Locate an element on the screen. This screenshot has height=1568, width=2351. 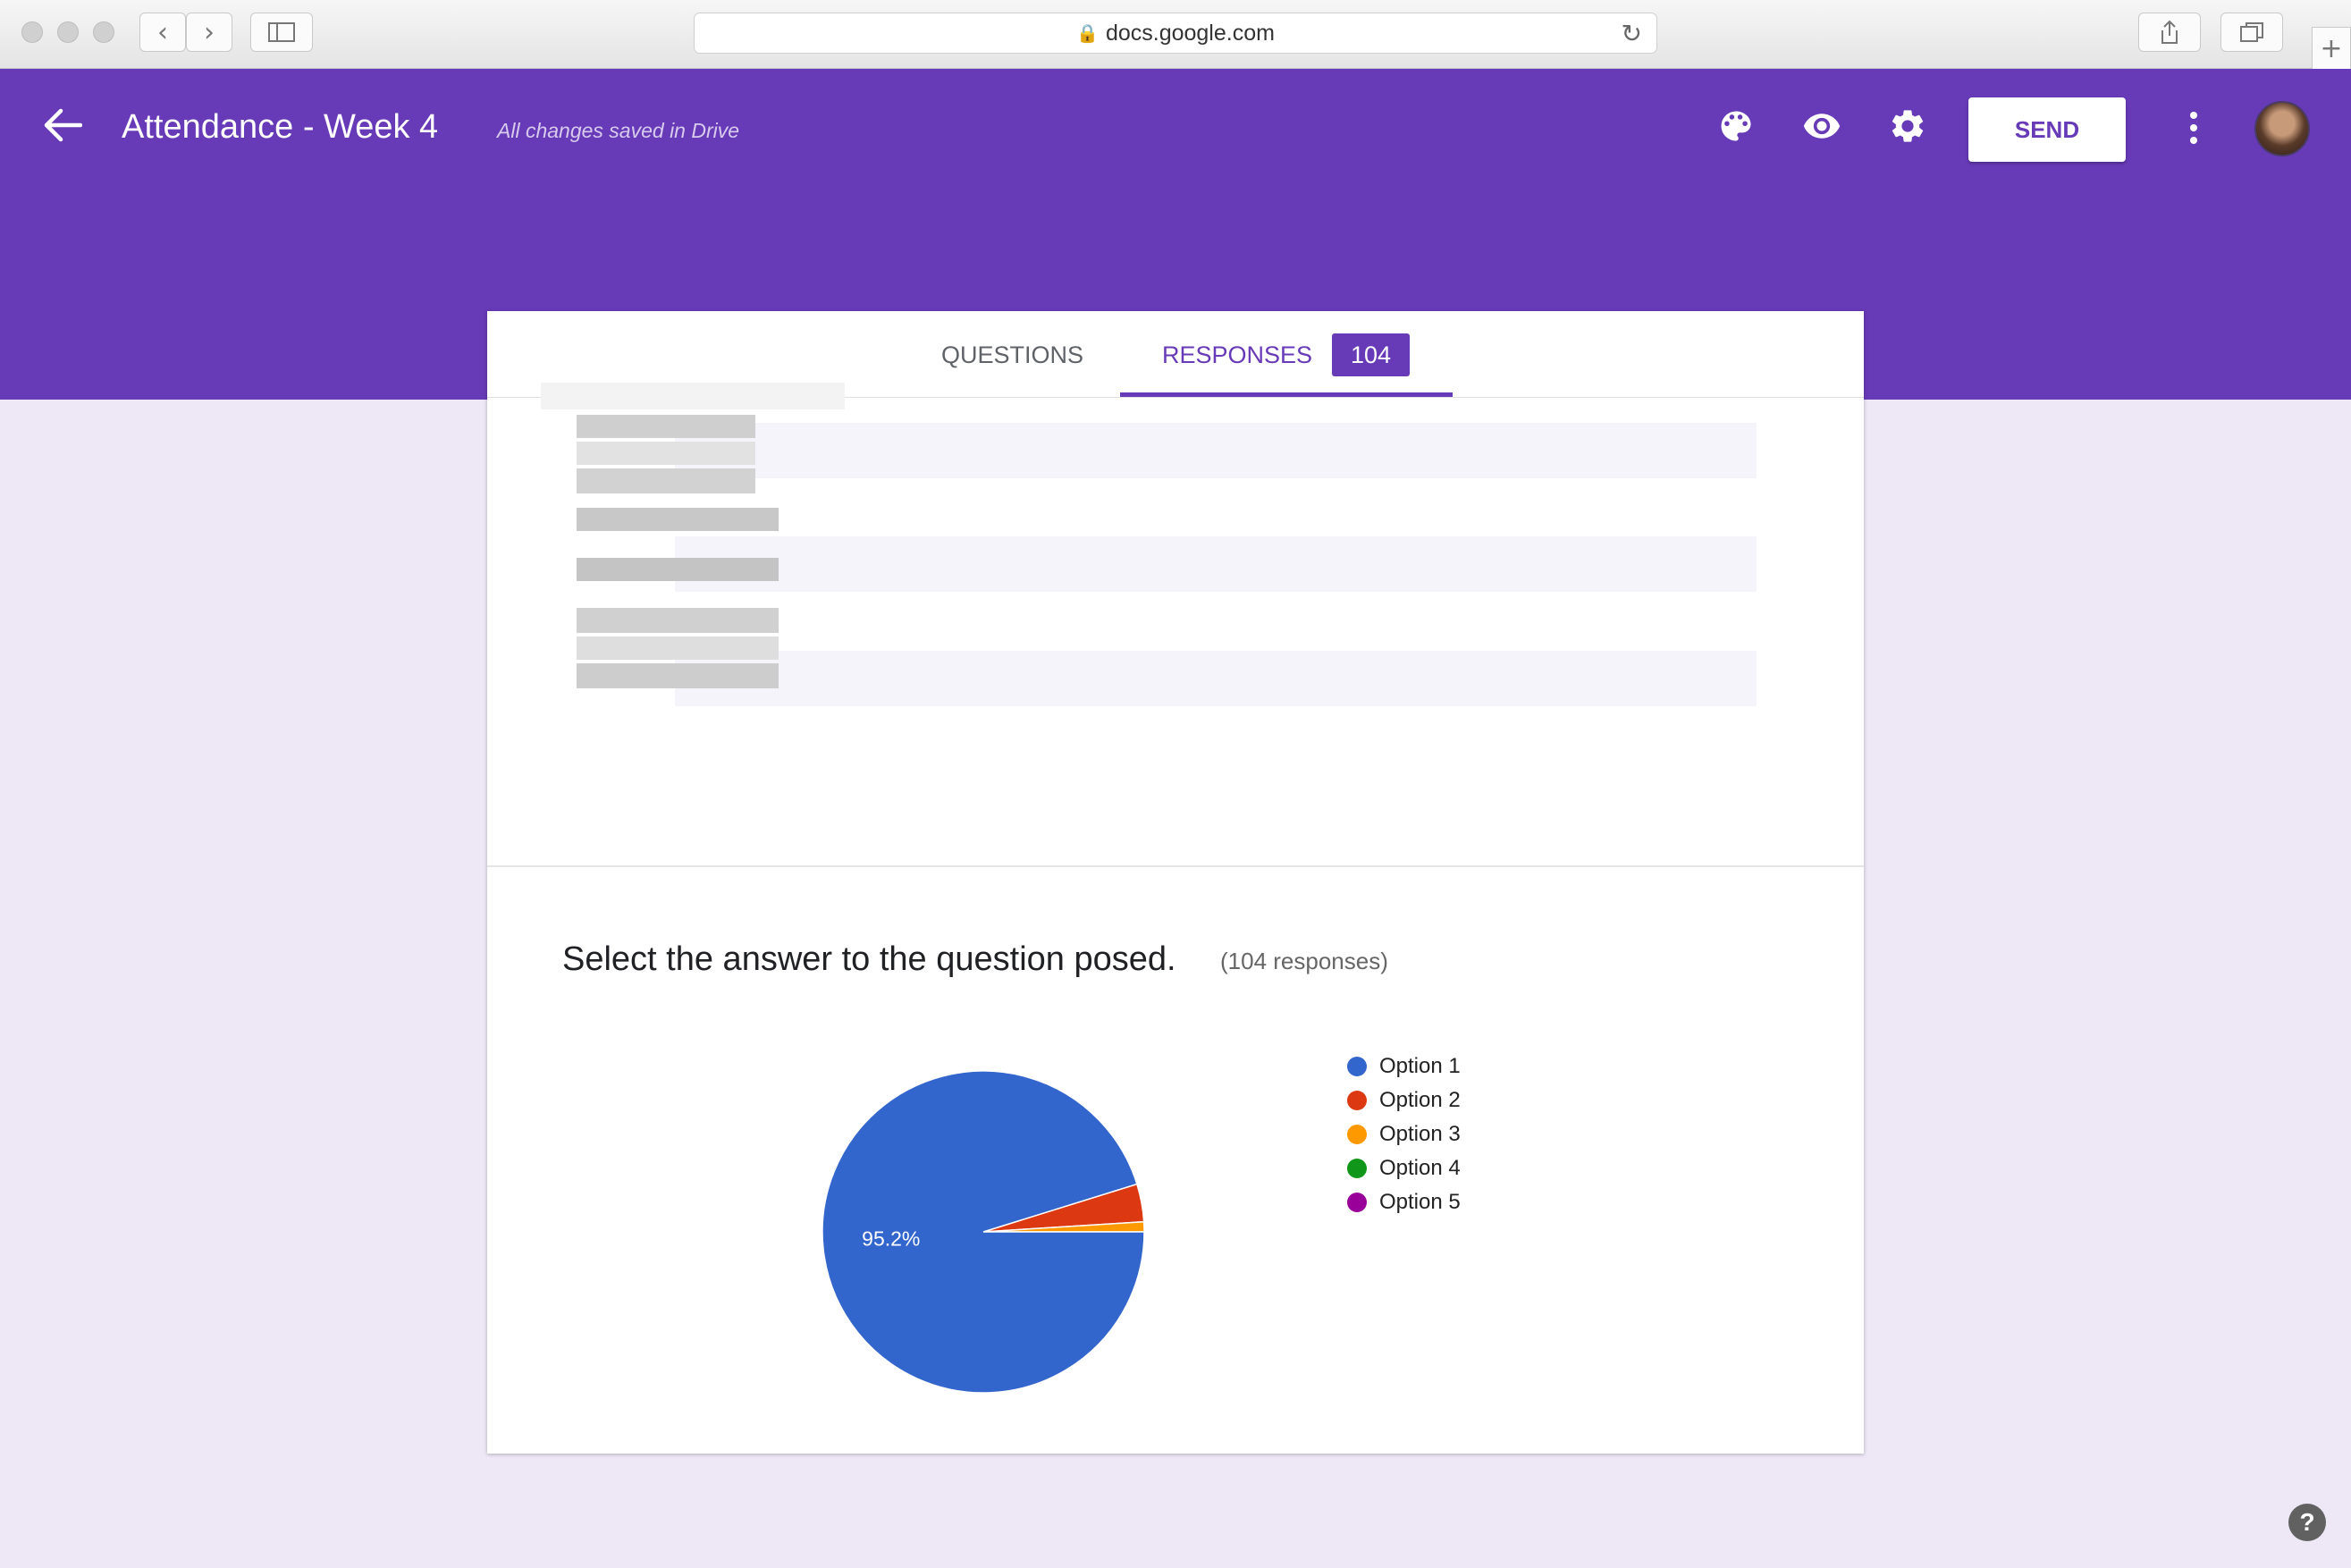
browser-forward-button: › is located at coordinates (209, 32).